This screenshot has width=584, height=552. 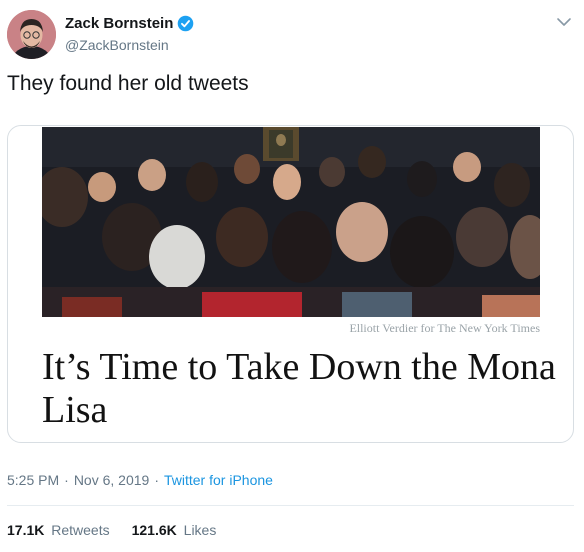 I want to click on author-handle: @ZackBornstein, so click(x=117, y=45).